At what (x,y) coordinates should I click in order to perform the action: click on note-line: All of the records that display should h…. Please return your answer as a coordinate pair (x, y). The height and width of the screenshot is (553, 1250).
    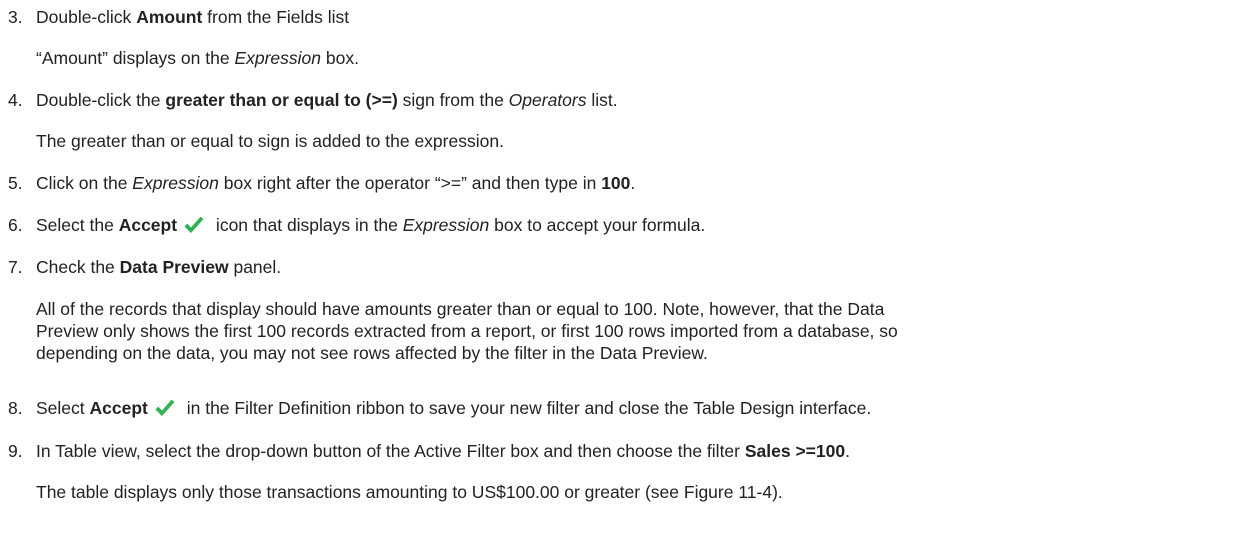
    Looking at the image, I should click on (460, 309).